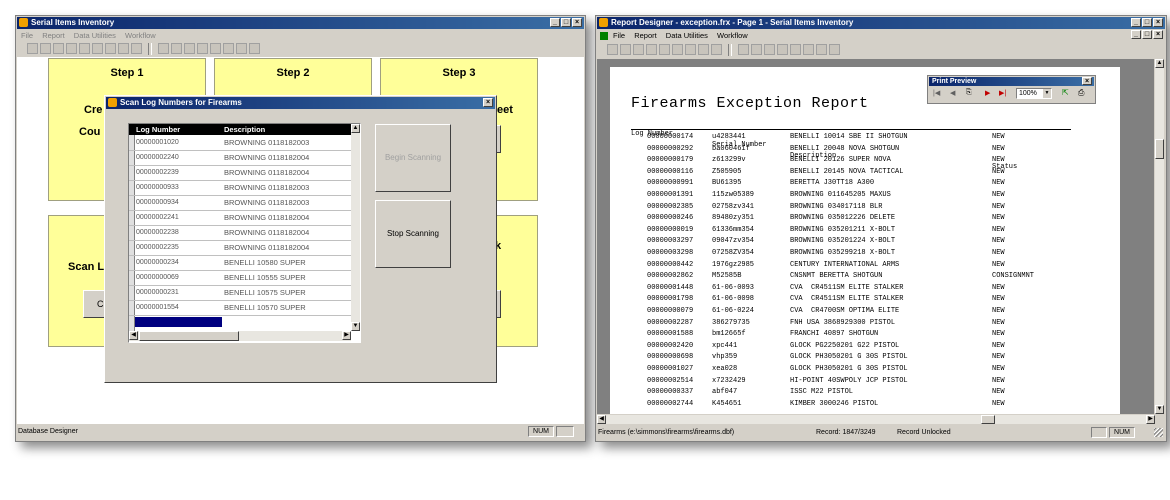  What do you see at coordinates (228, 48) in the screenshot?
I see `window-tool-icon` at bounding box center [228, 48].